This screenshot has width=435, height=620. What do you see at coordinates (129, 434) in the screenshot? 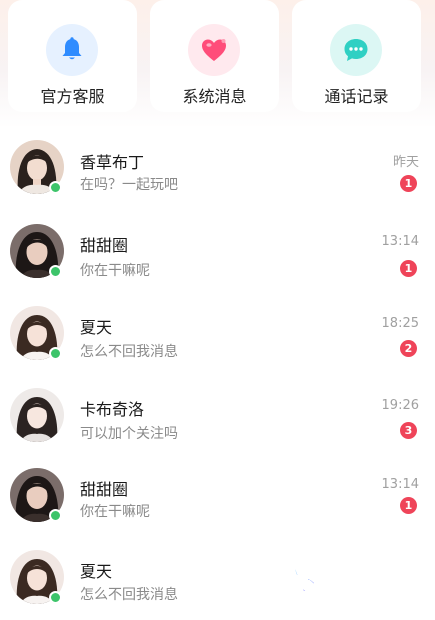
I see `last-message: 可以加个关注吗` at bounding box center [129, 434].